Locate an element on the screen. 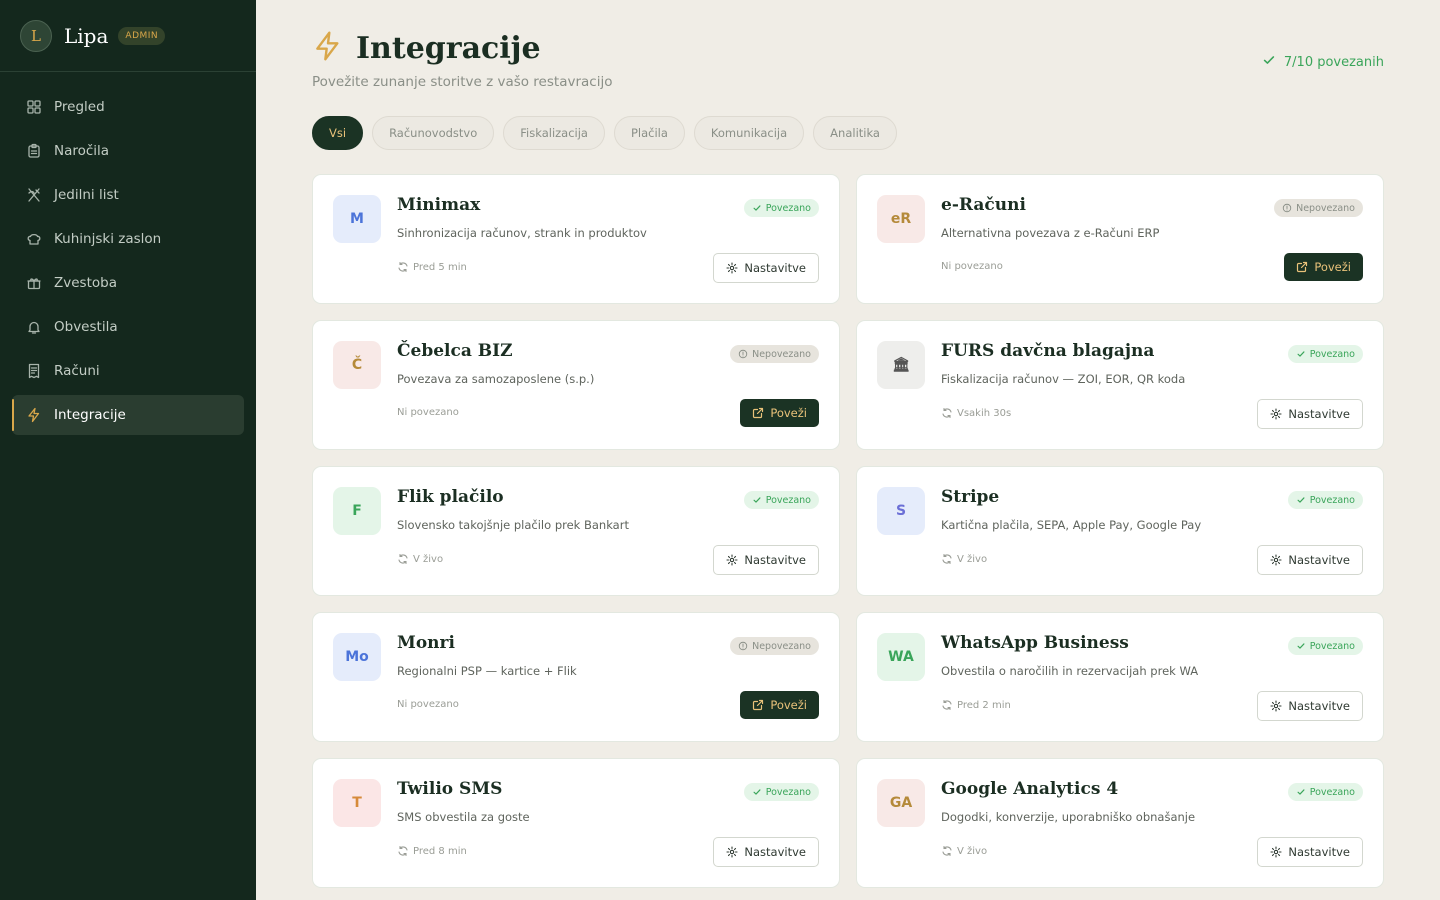 The width and height of the screenshot is (1440, 900). integration-name: Monri is located at coordinates (426, 643).